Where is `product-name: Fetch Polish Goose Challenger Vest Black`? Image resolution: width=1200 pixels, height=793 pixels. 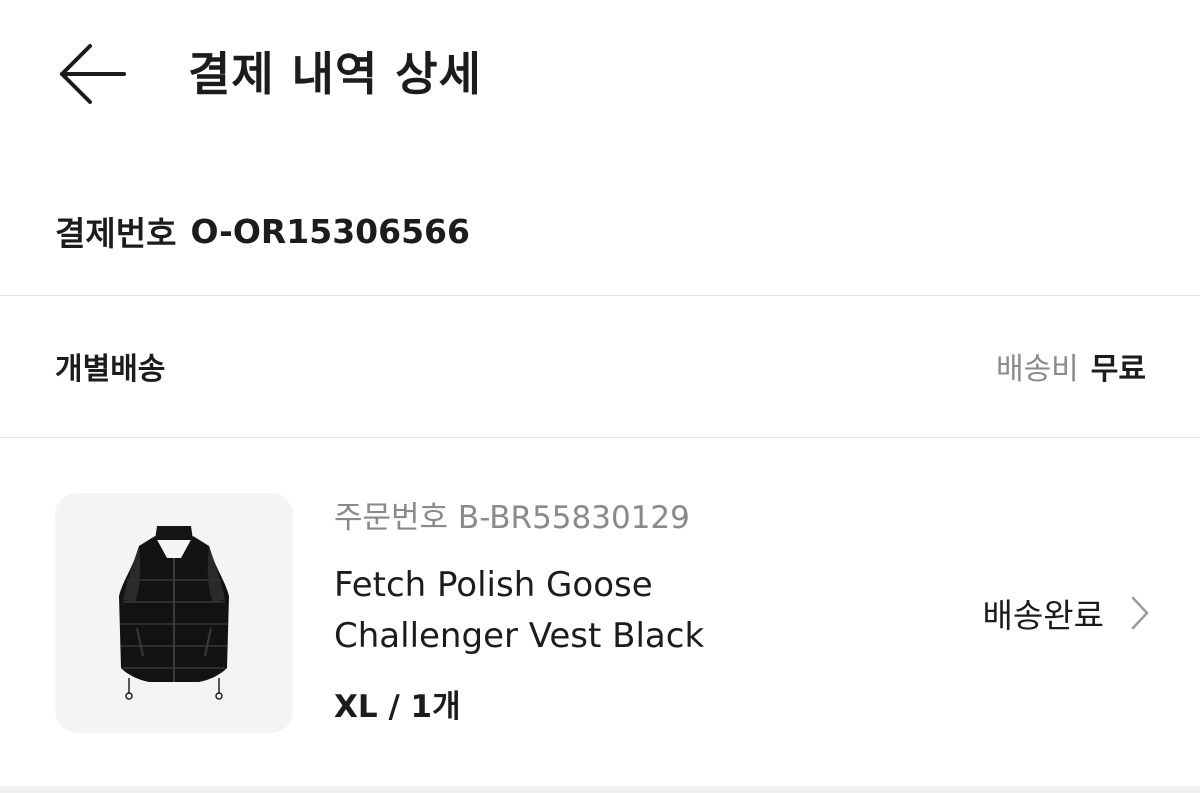
product-name: Fetch Polish Goose Challenger Vest Black is located at coordinates (594, 611).